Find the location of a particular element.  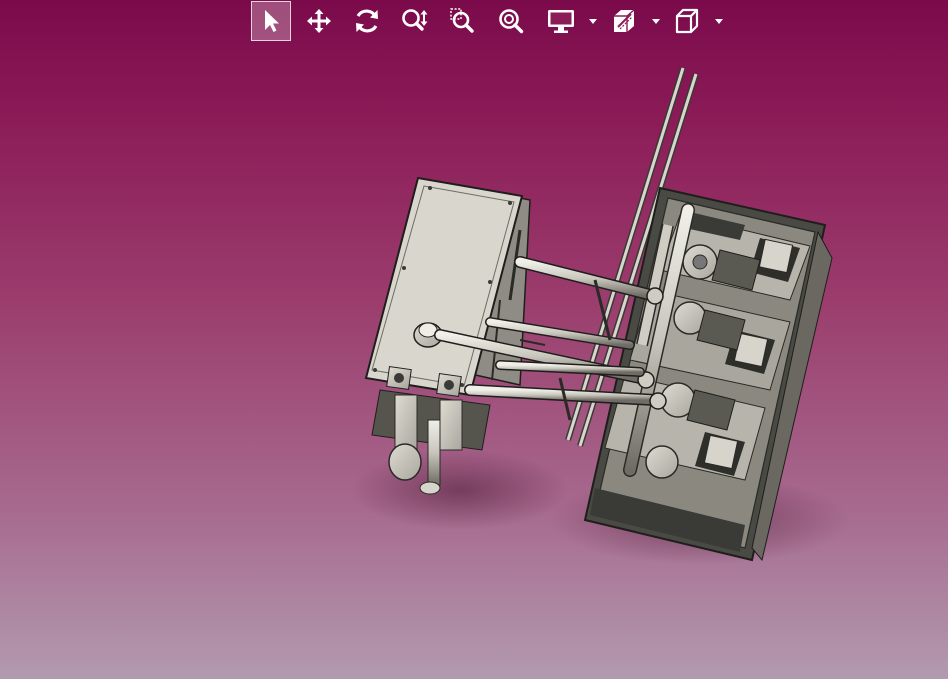

model-shadow is located at coordinates (460, 490).